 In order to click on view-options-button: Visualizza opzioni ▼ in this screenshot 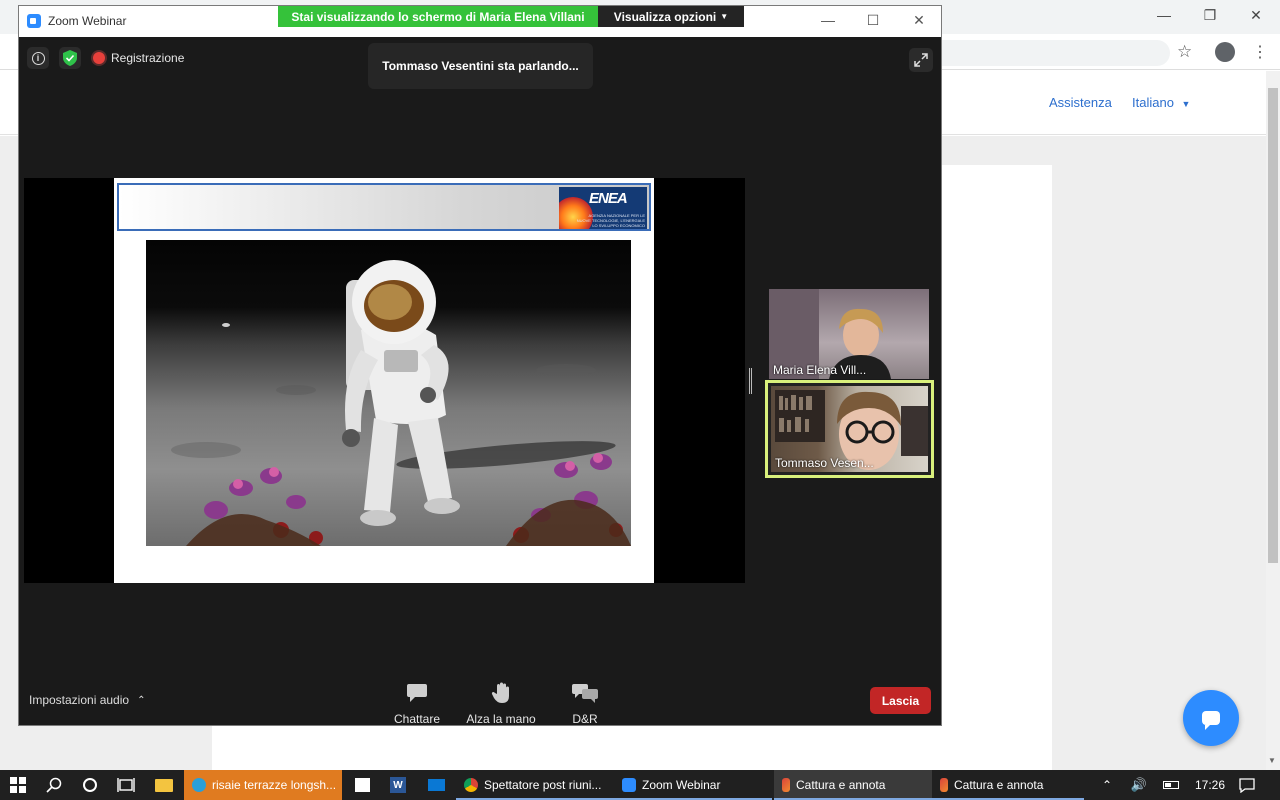, I will do `click(671, 16)`.